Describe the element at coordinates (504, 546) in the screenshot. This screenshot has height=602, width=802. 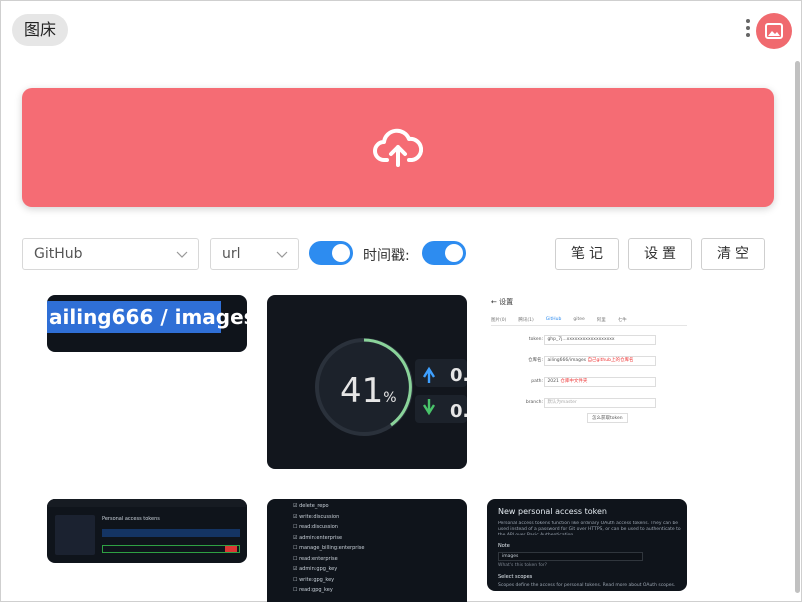
I see `thumb-note-label: Note` at that location.